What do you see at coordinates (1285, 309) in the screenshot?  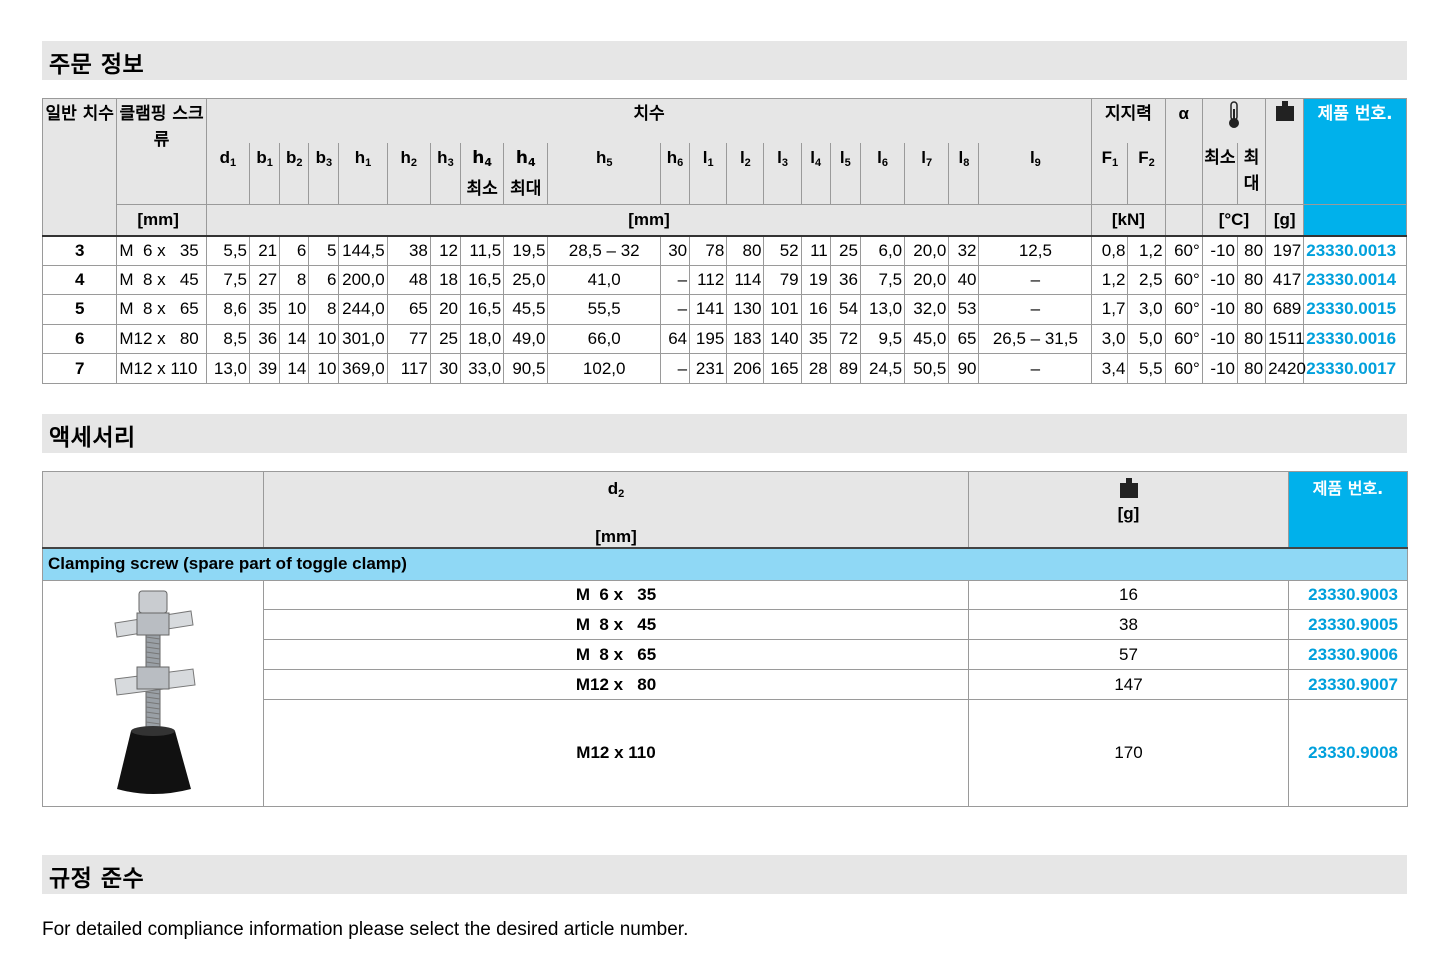 I see `order-cell: 689` at bounding box center [1285, 309].